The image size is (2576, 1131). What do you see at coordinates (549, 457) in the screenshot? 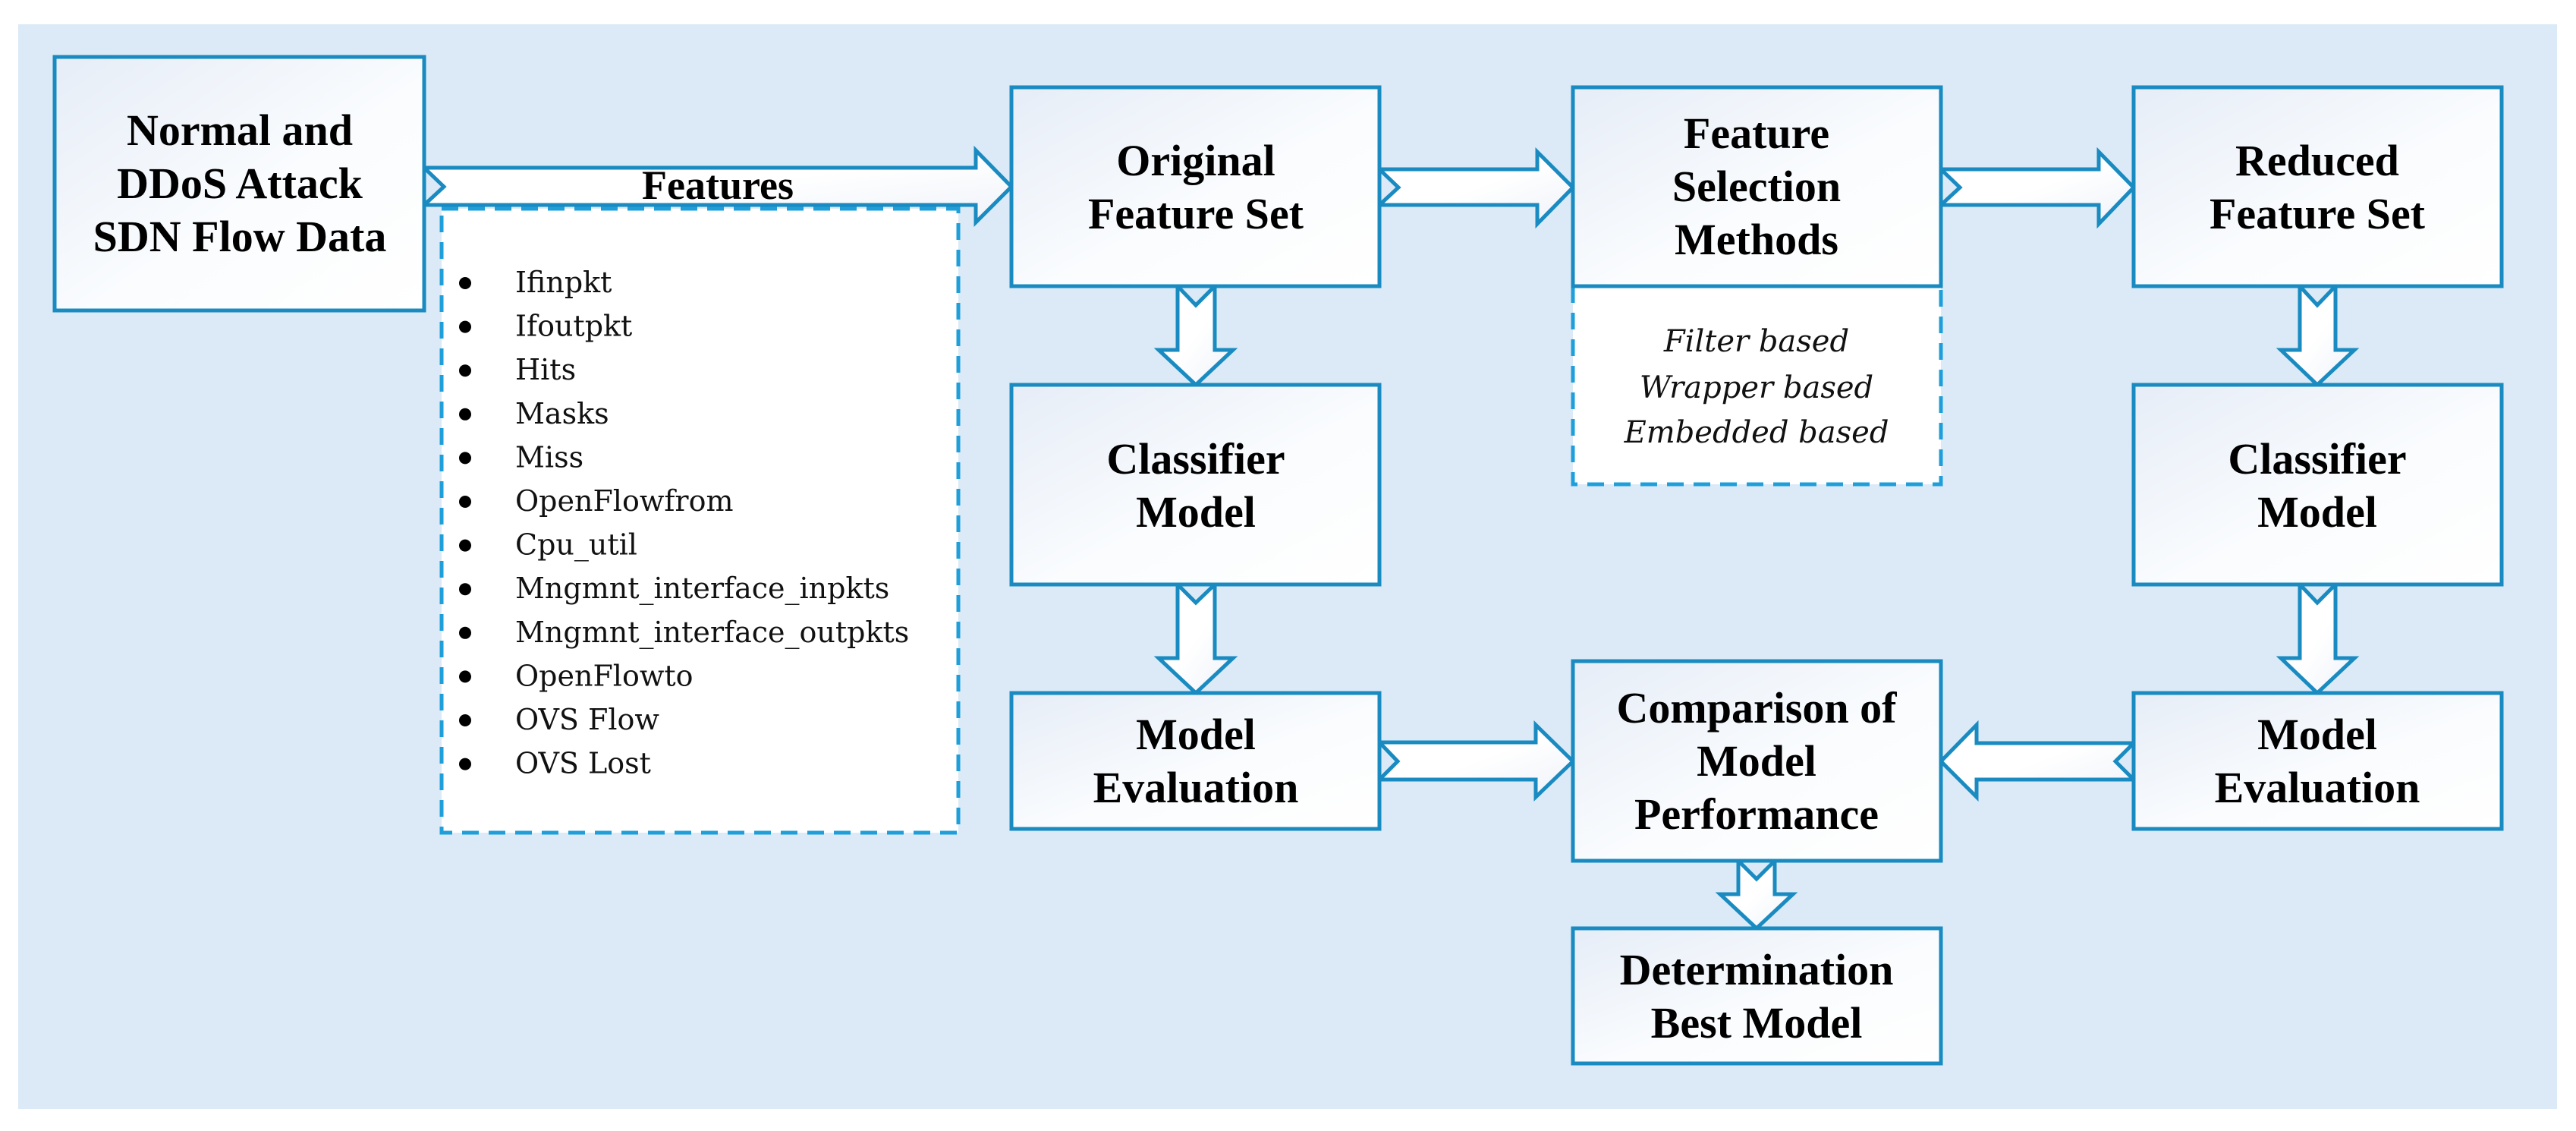
I see `feature-name: Miss` at bounding box center [549, 457].